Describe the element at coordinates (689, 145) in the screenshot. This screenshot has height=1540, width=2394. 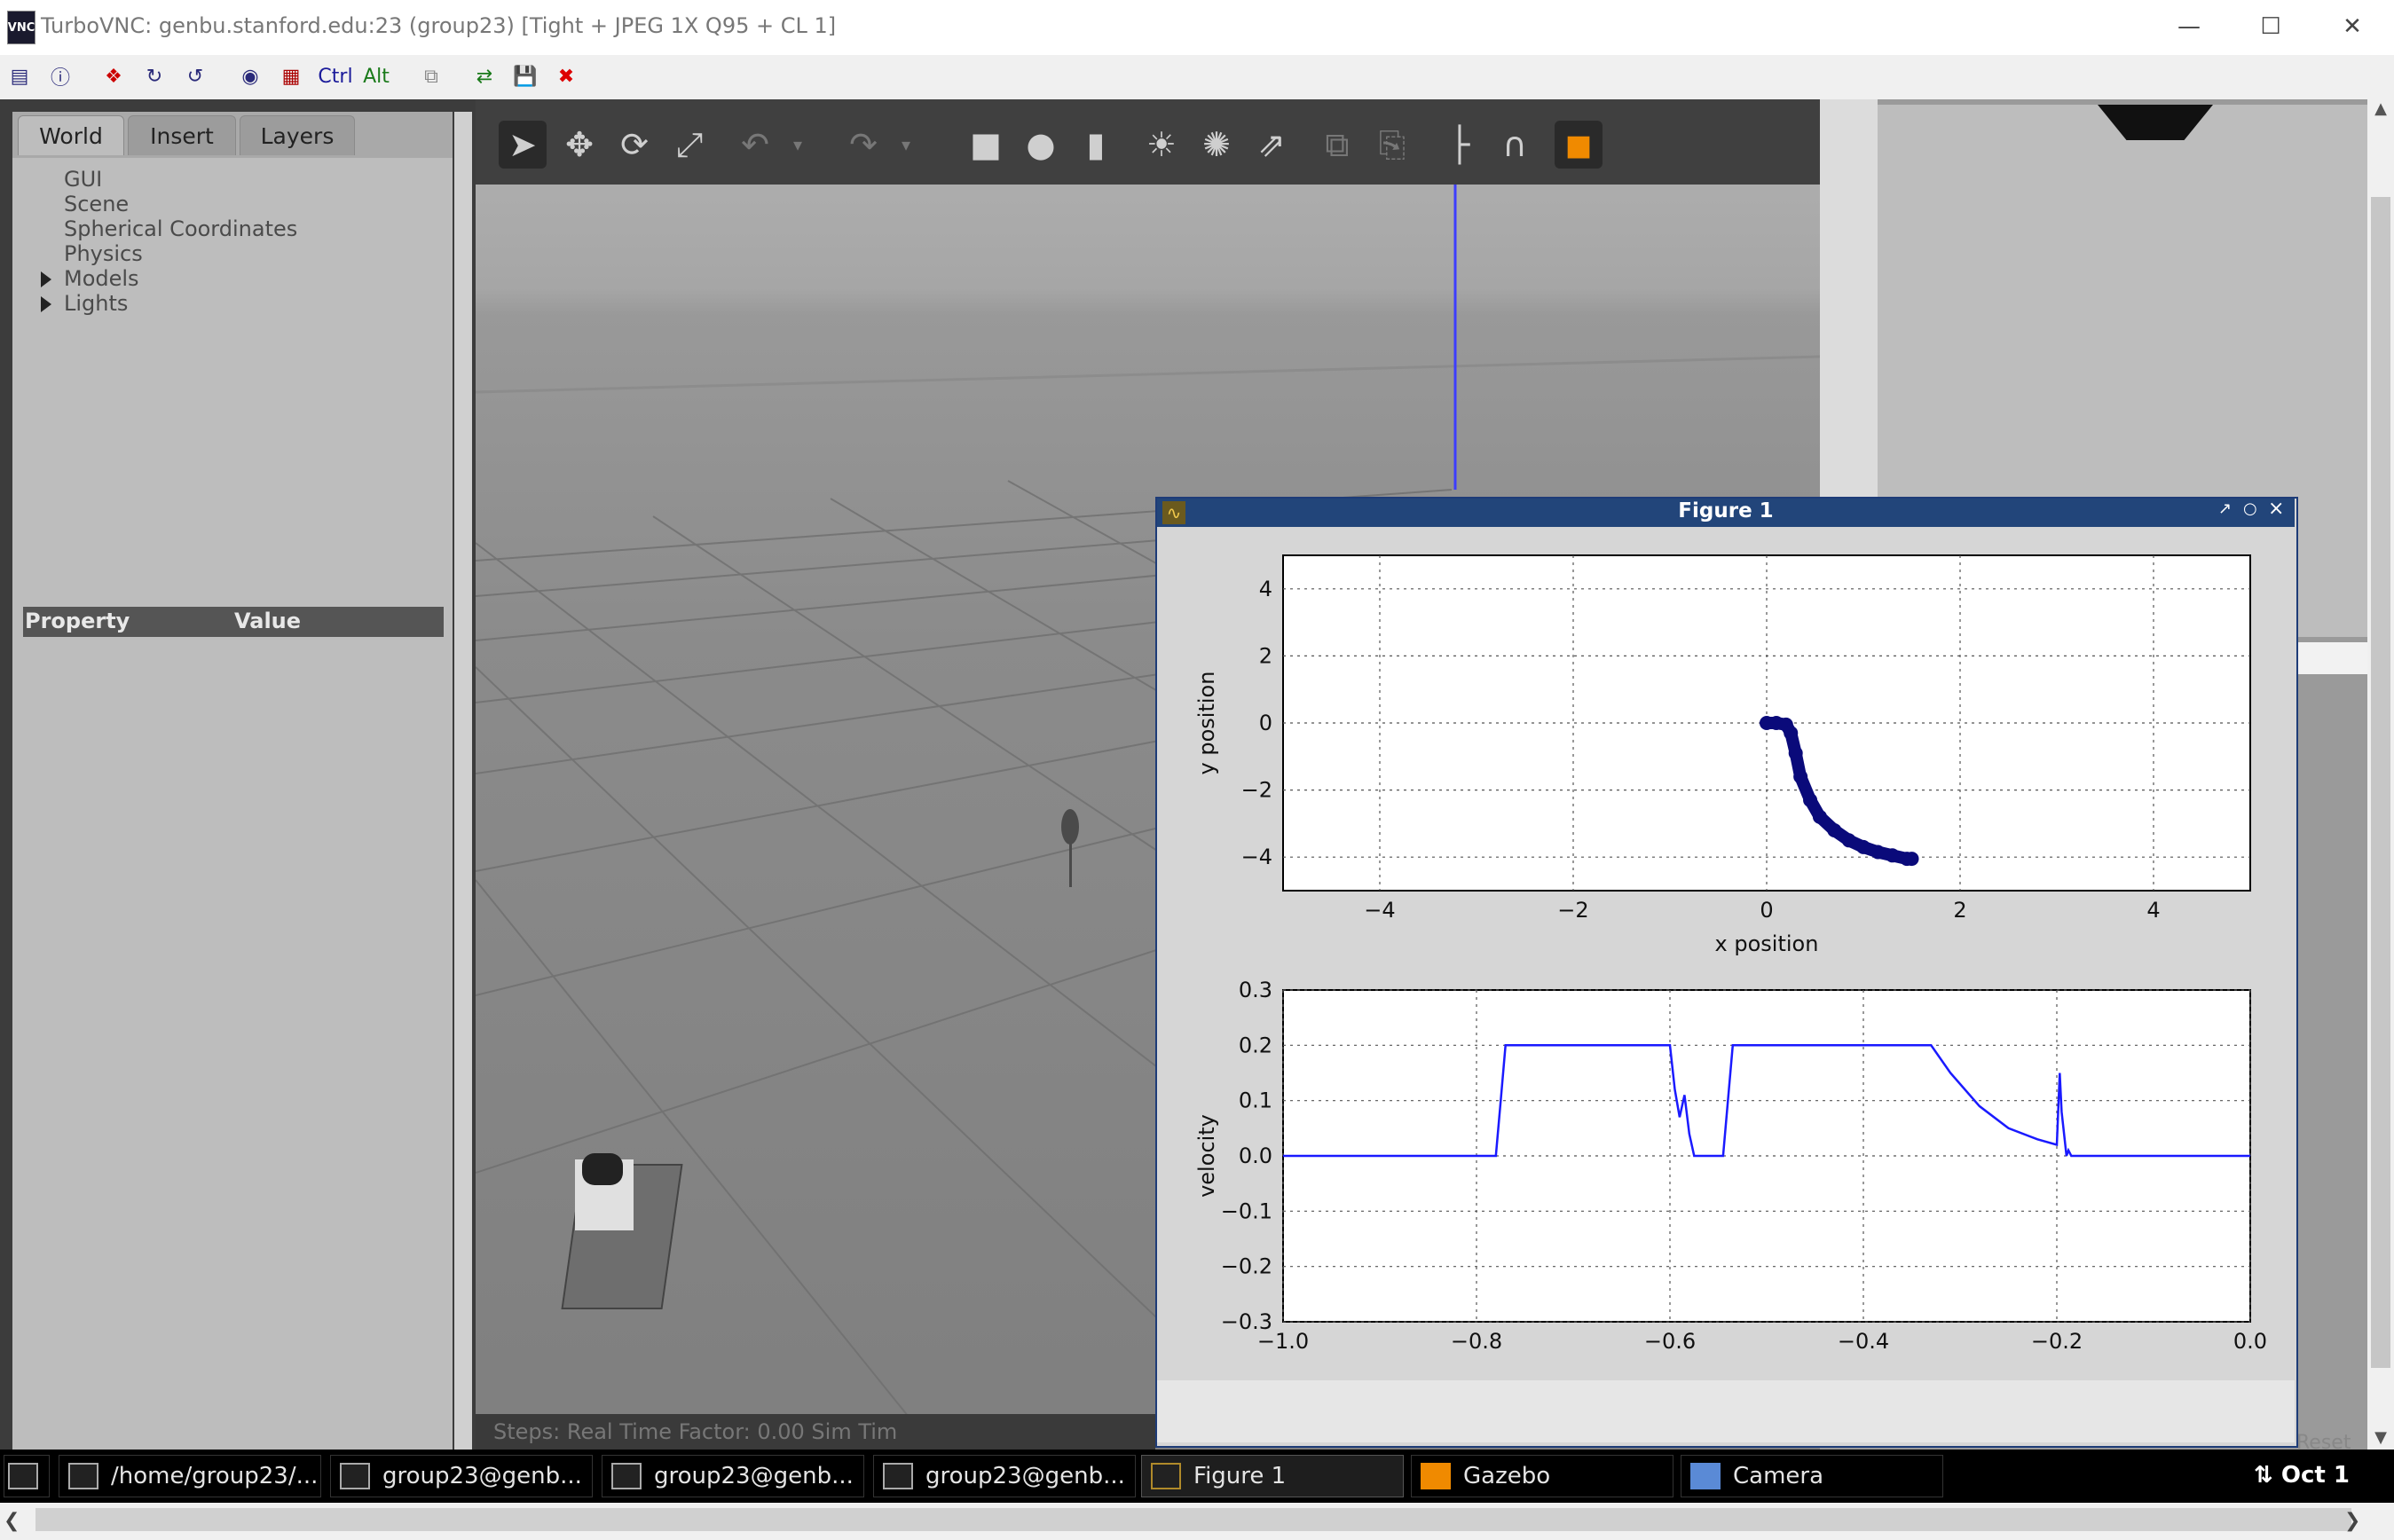
I see `scale-mode-icon: ⤢` at that location.